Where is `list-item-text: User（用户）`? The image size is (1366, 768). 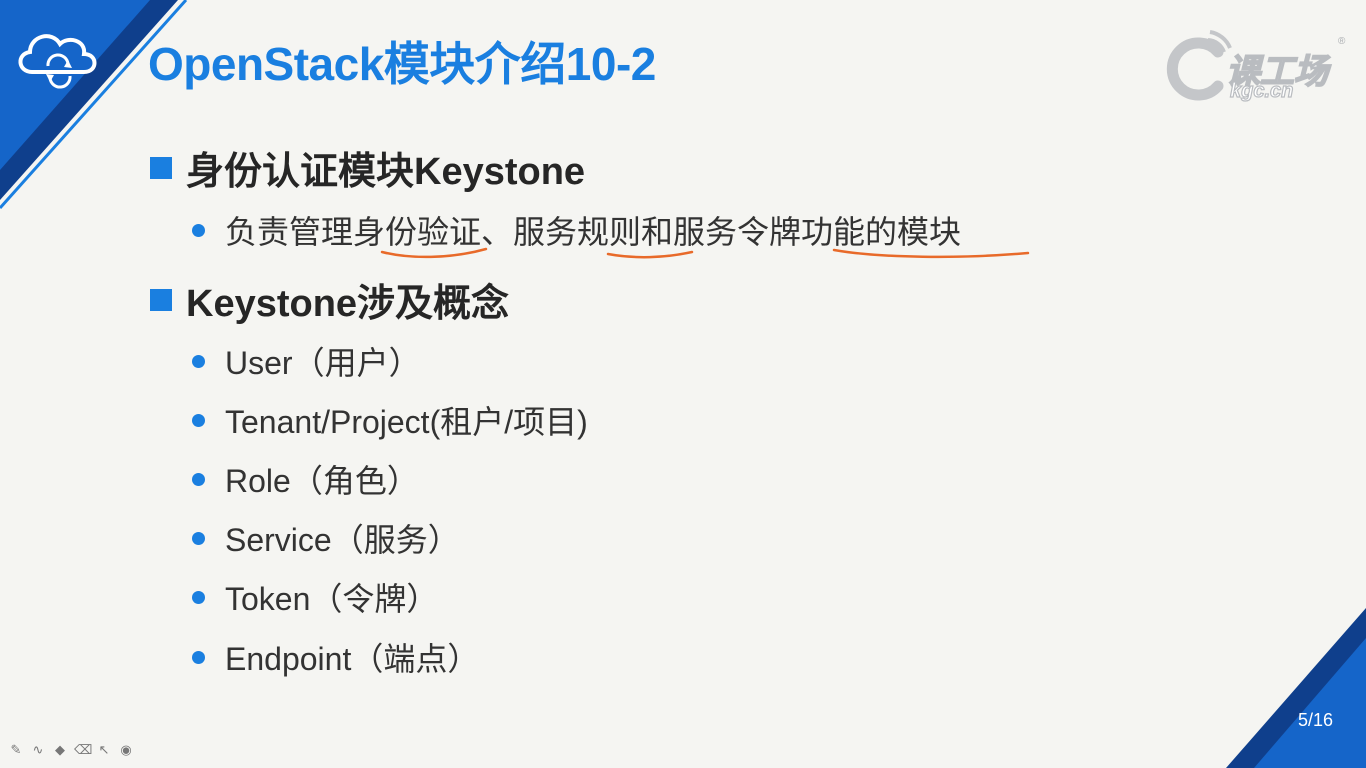
list-item-text: User（用户） is located at coordinates (323, 363).